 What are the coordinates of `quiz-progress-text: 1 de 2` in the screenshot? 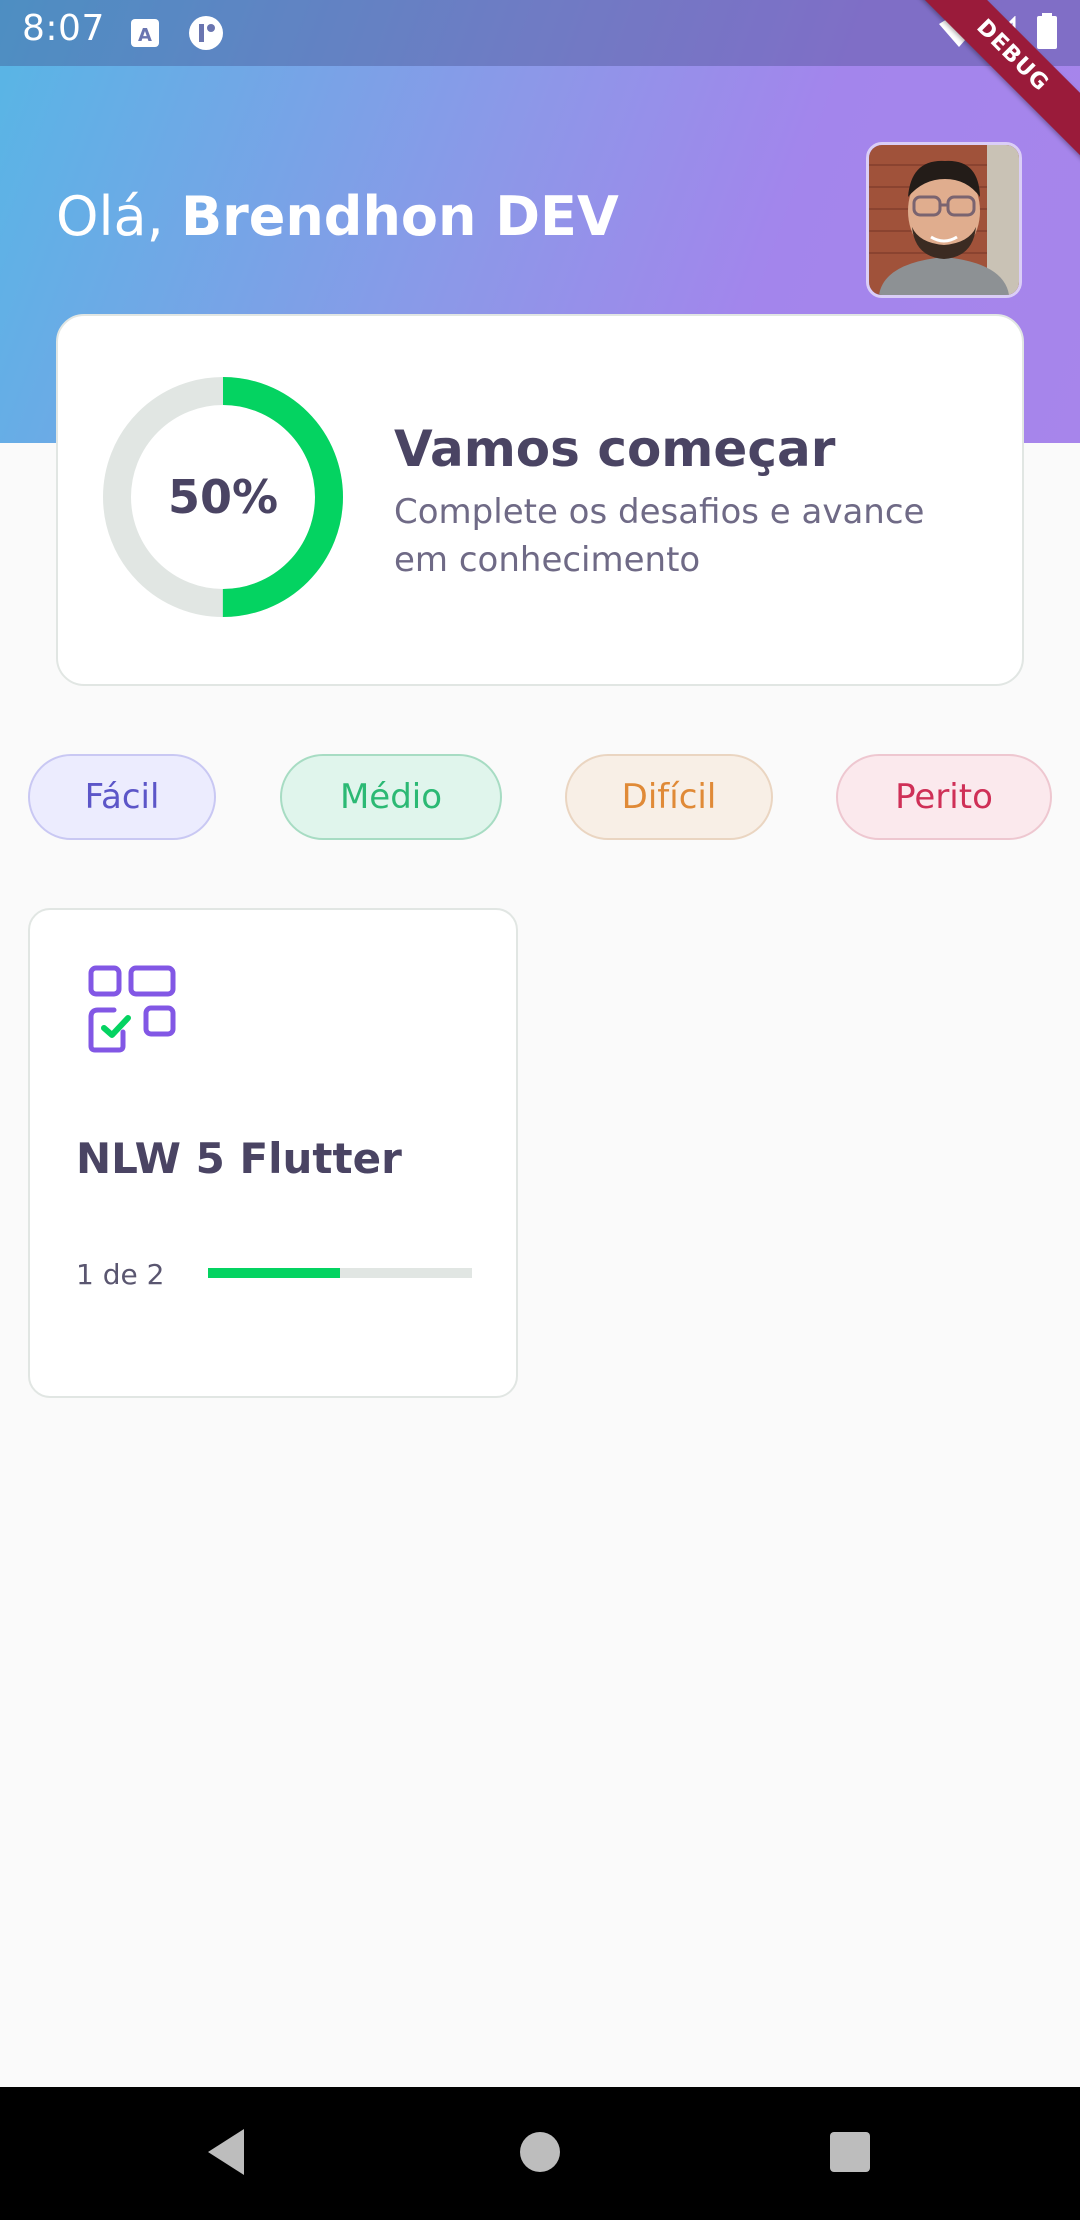 It's located at (120, 1274).